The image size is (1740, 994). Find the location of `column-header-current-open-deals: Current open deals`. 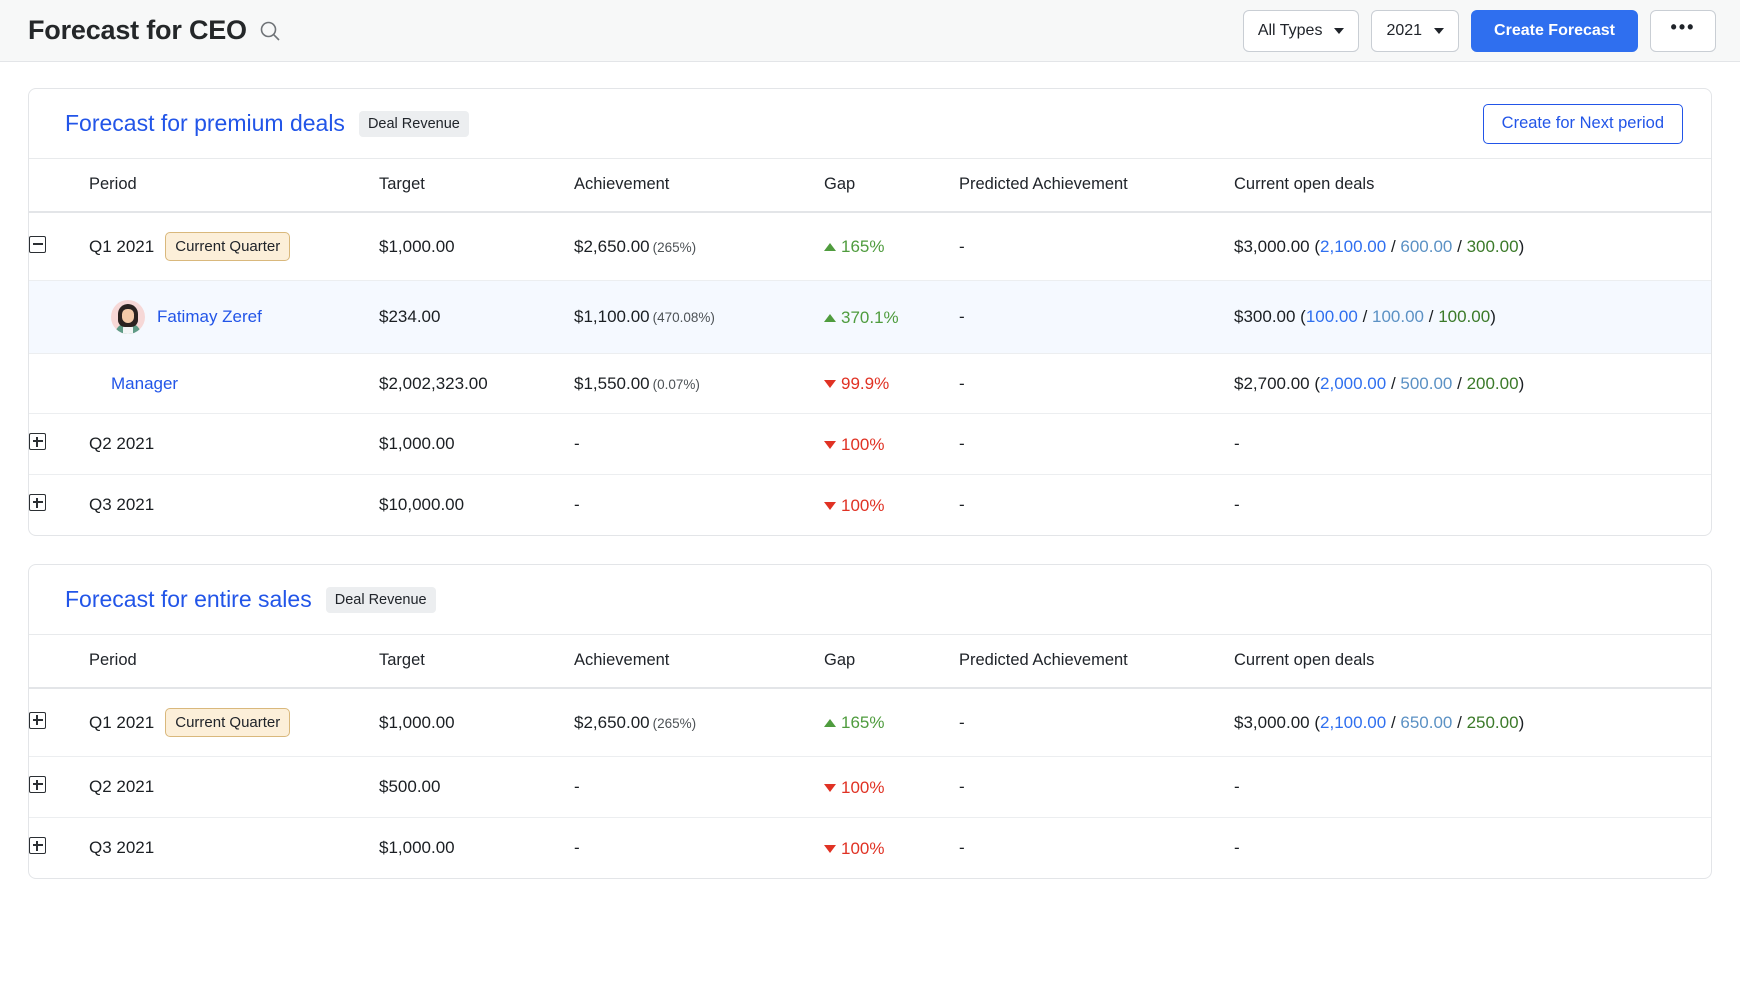

column-header-current-open-deals: Current open deals is located at coordinates (1472, 662).